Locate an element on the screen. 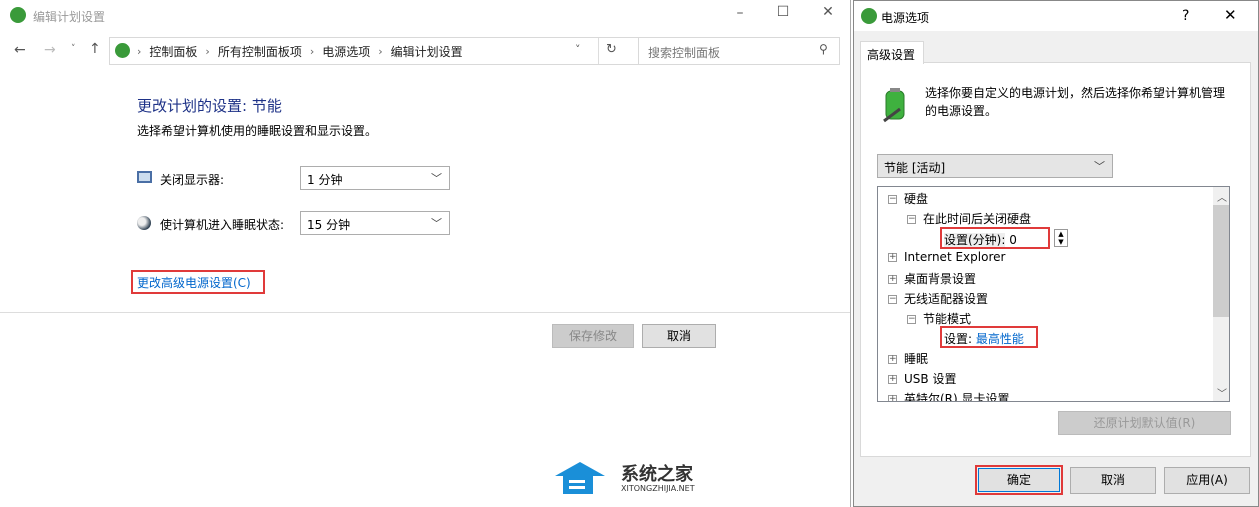 This screenshot has height=507, width=1259. tree-item-hdd-off: − 在此时间后关闭硬盘 is located at coordinates (969, 218).